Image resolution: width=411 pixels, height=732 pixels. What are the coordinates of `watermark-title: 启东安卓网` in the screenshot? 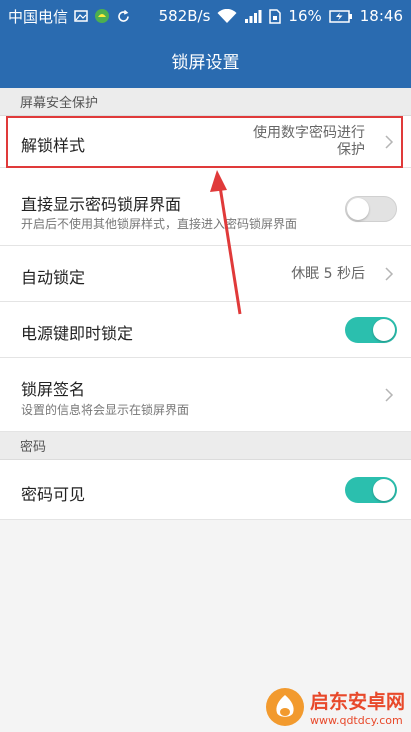 It's located at (357, 702).